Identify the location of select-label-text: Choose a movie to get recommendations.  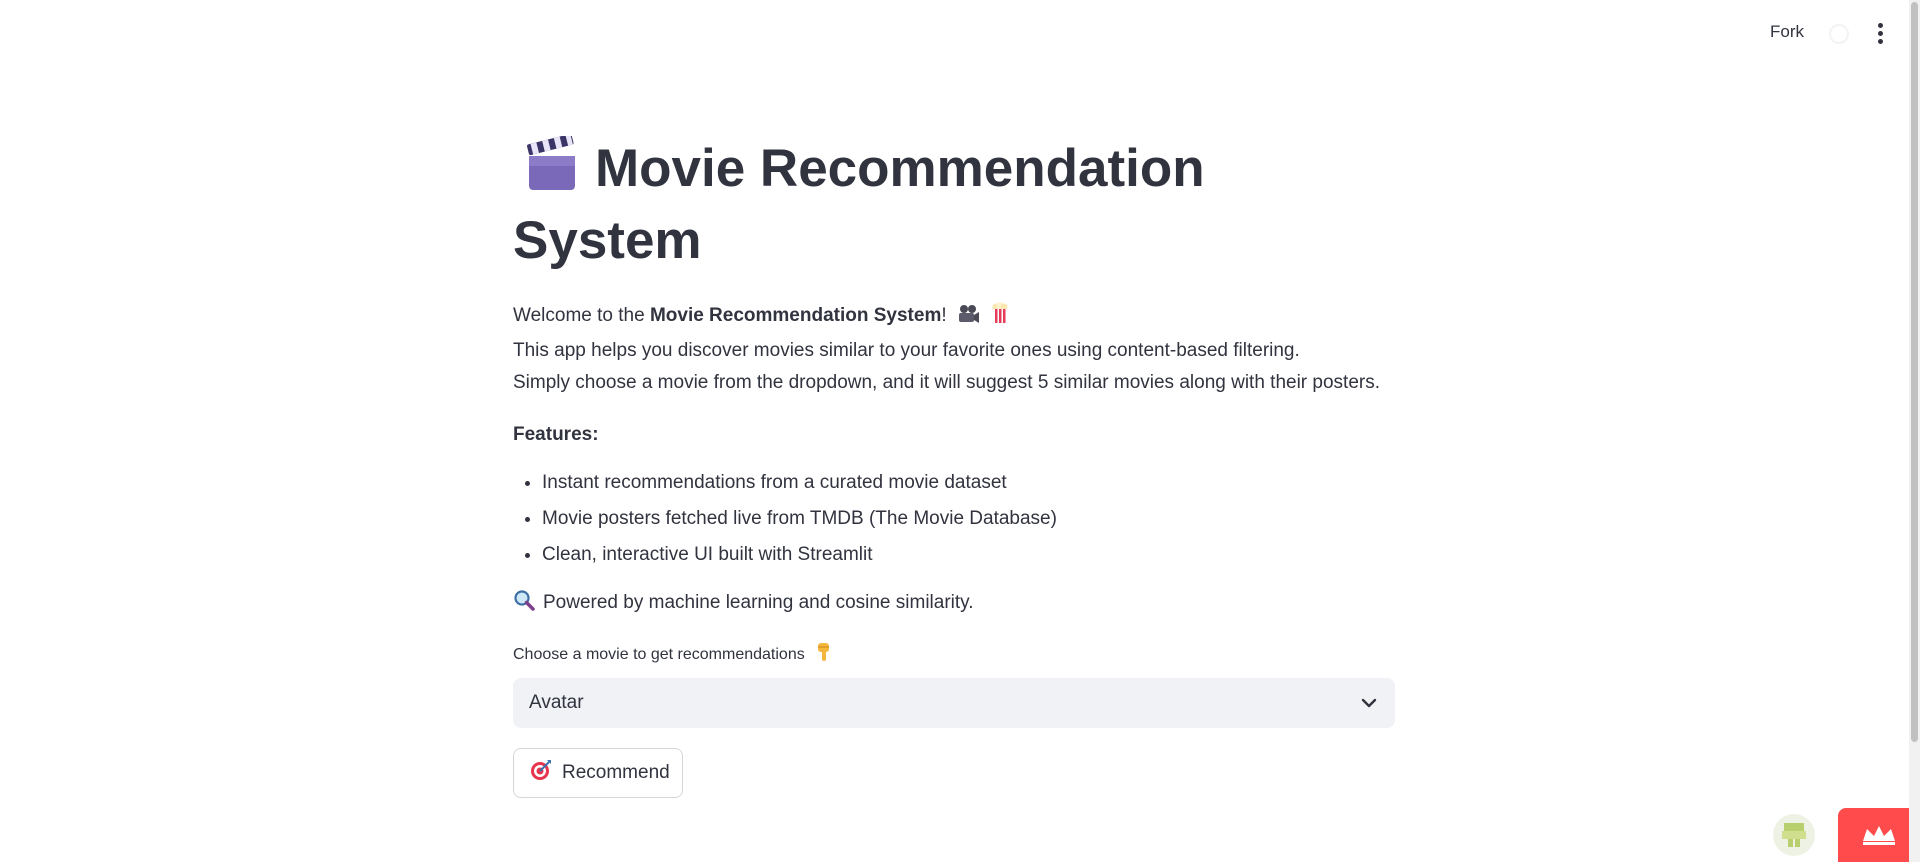
(659, 654).